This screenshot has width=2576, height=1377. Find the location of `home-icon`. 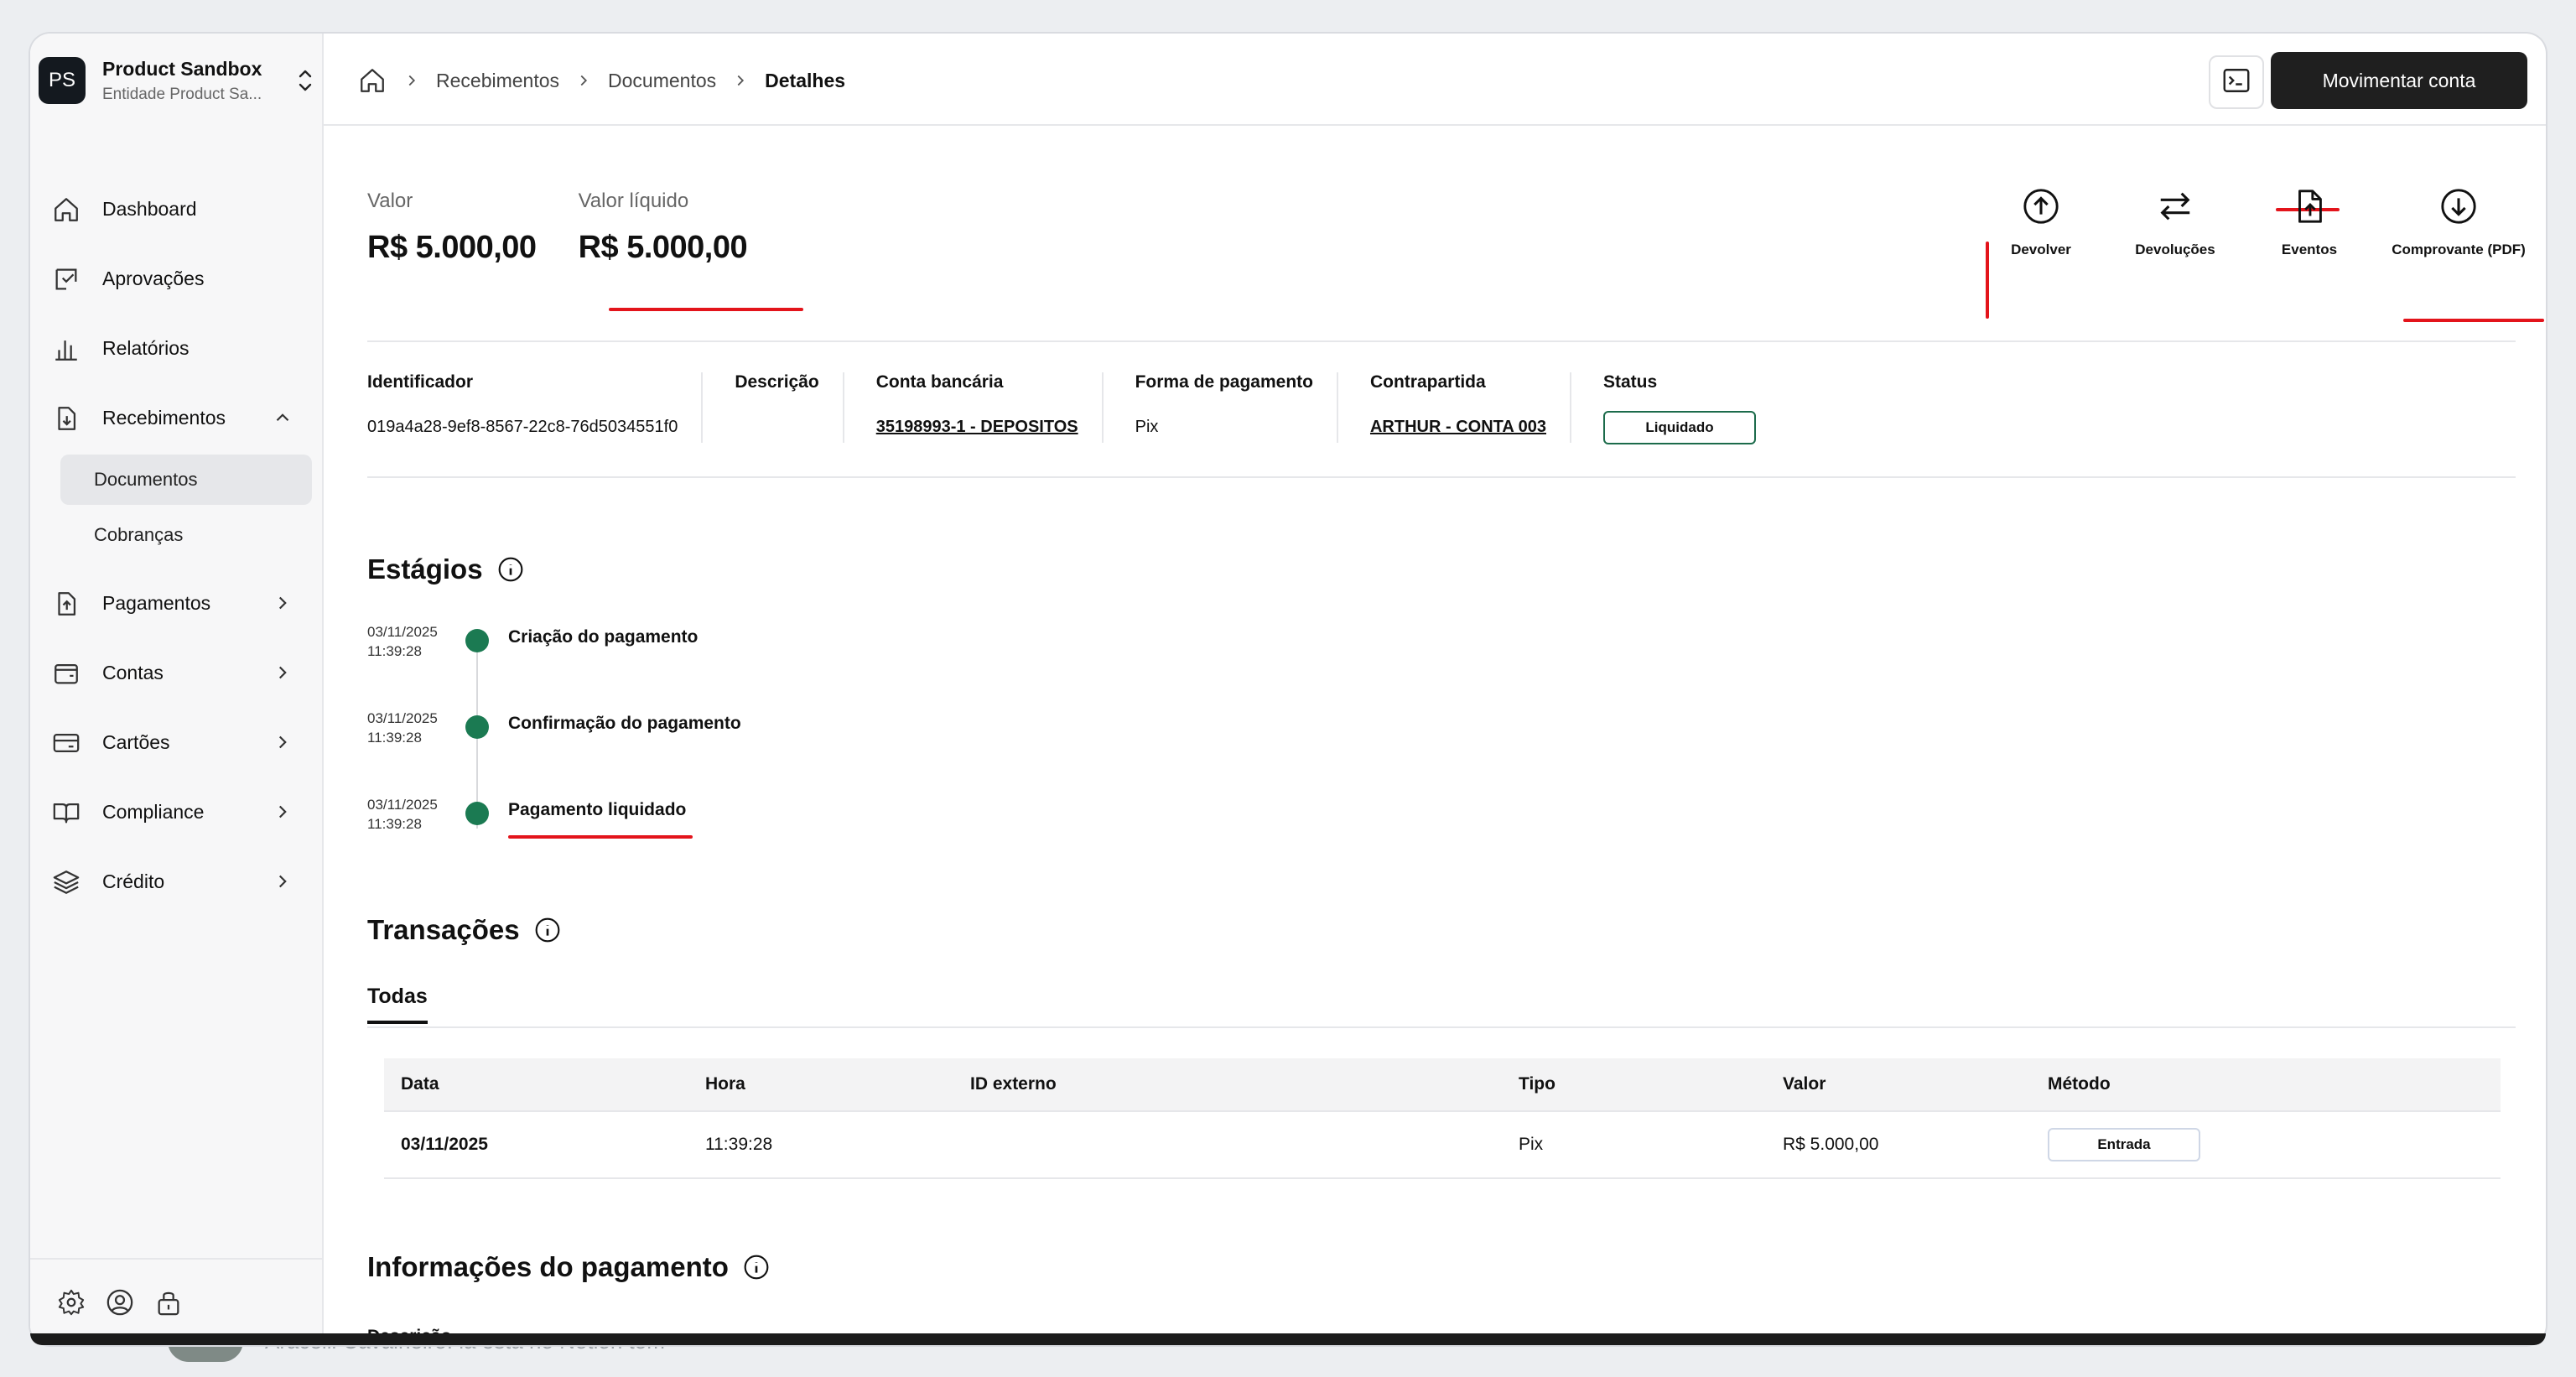

home-icon is located at coordinates (372, 80).